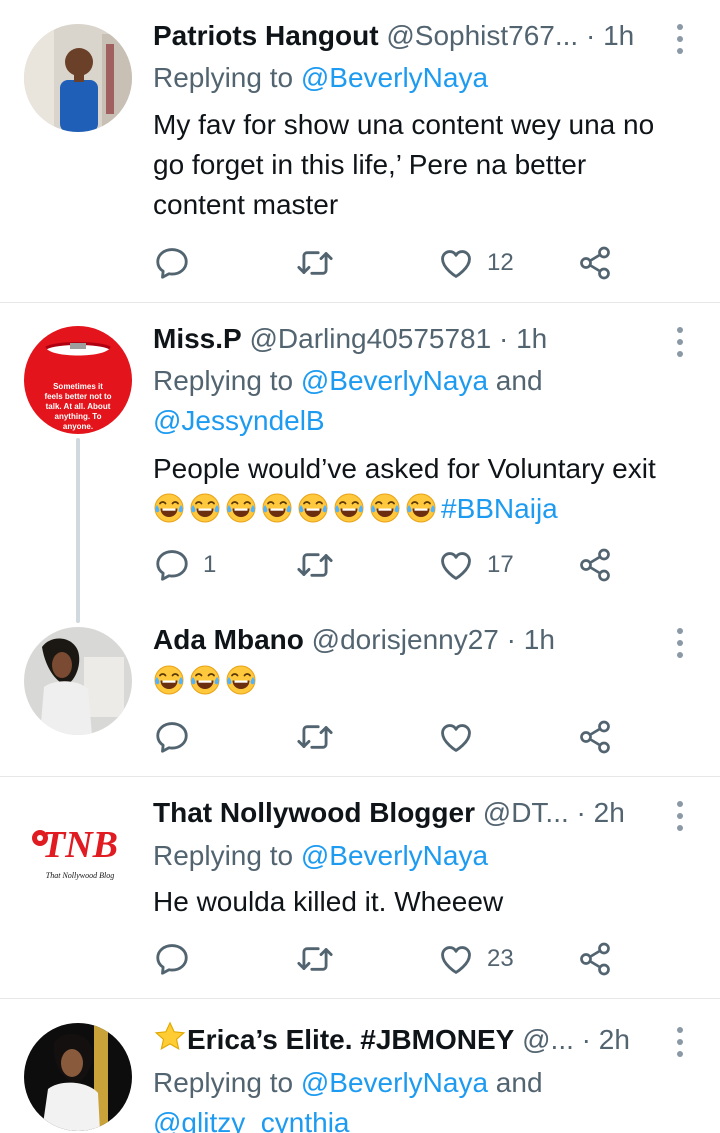 The image size is (720, 1133). What do you see at coordinates (515, 1082) in the screenshot?
I see `replying-to-and: and` at bounding box center [515, 1082].